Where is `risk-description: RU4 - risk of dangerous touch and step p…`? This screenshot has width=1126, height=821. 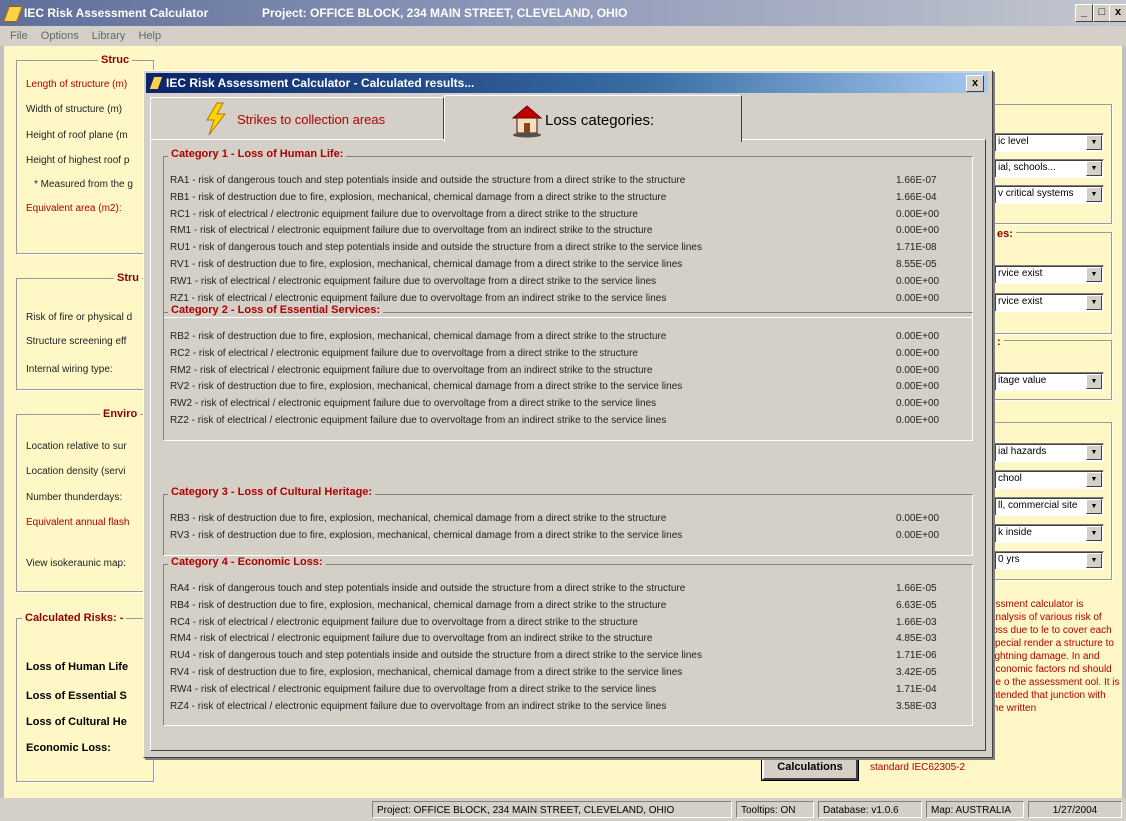
risk-description: RU4 - risk of dangerous touch and step p… is located at coordinates (436, 656).